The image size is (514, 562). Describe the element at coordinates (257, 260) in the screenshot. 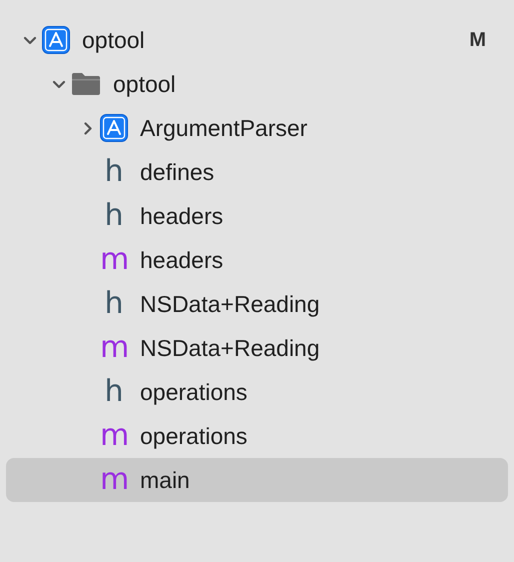

I see `navigator-row: m headers` at that location.